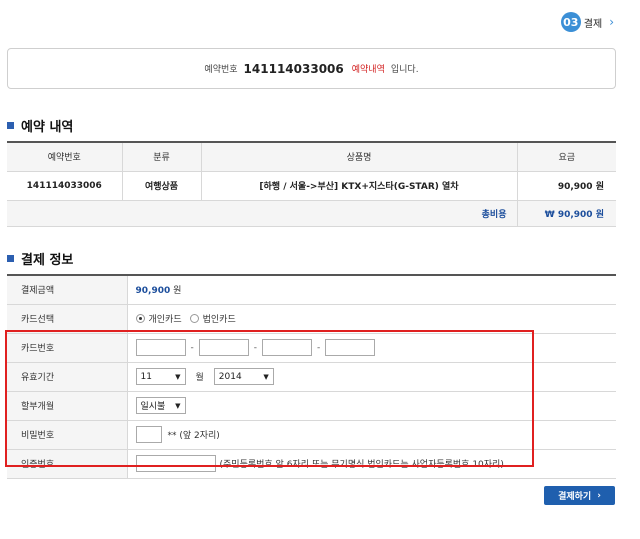 This screenshot has height=539, width=640. I want to click on card-select-label: 카드선택, so click(67, 319).